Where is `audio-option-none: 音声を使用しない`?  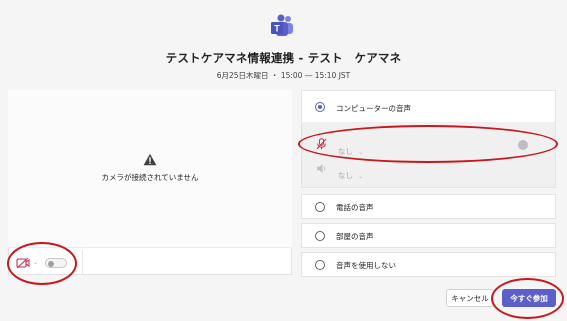 audio-option-none: 音声を使用しない is located at coordinates (428, 264).